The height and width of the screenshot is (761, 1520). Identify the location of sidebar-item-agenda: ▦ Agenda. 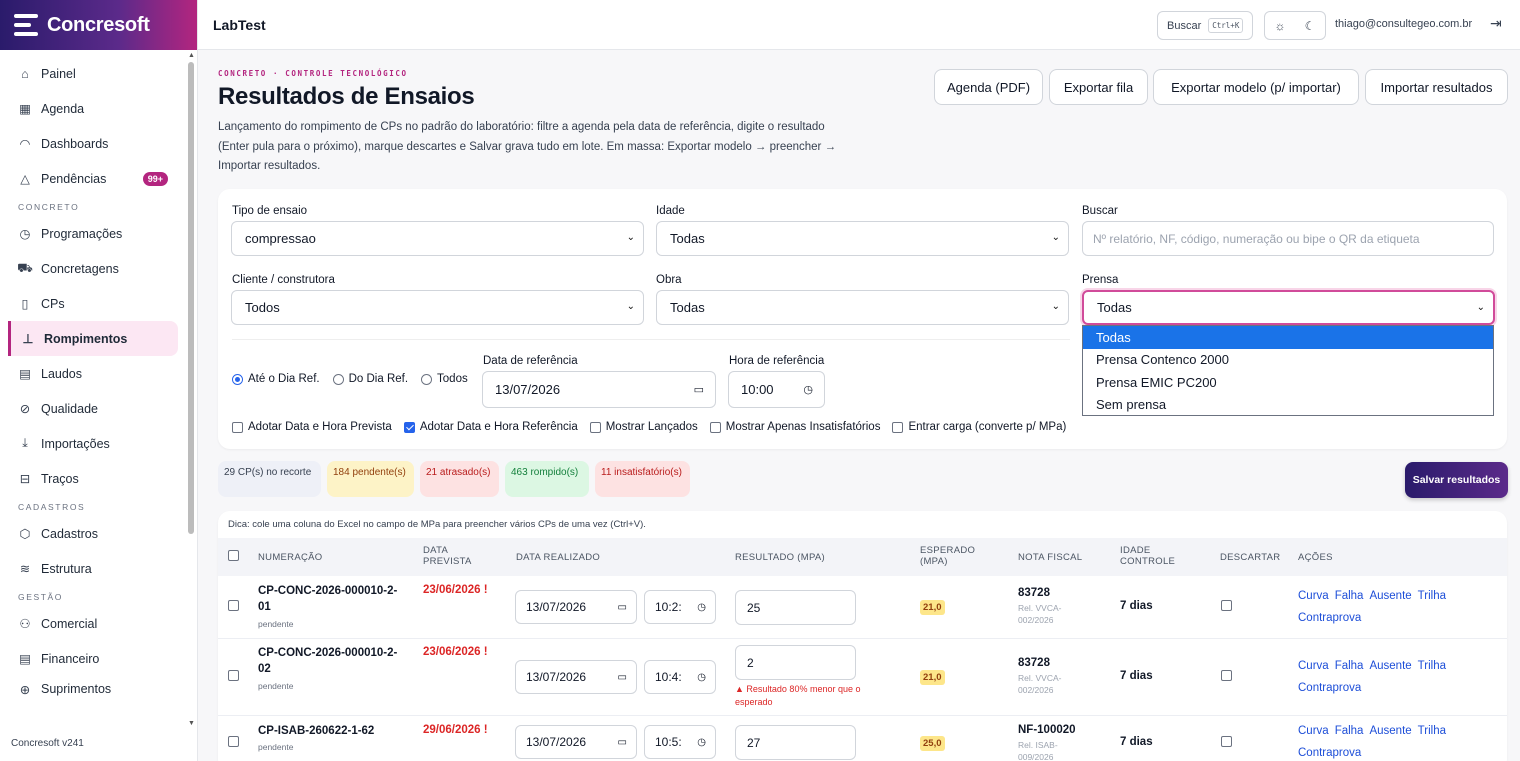
(89, 108).